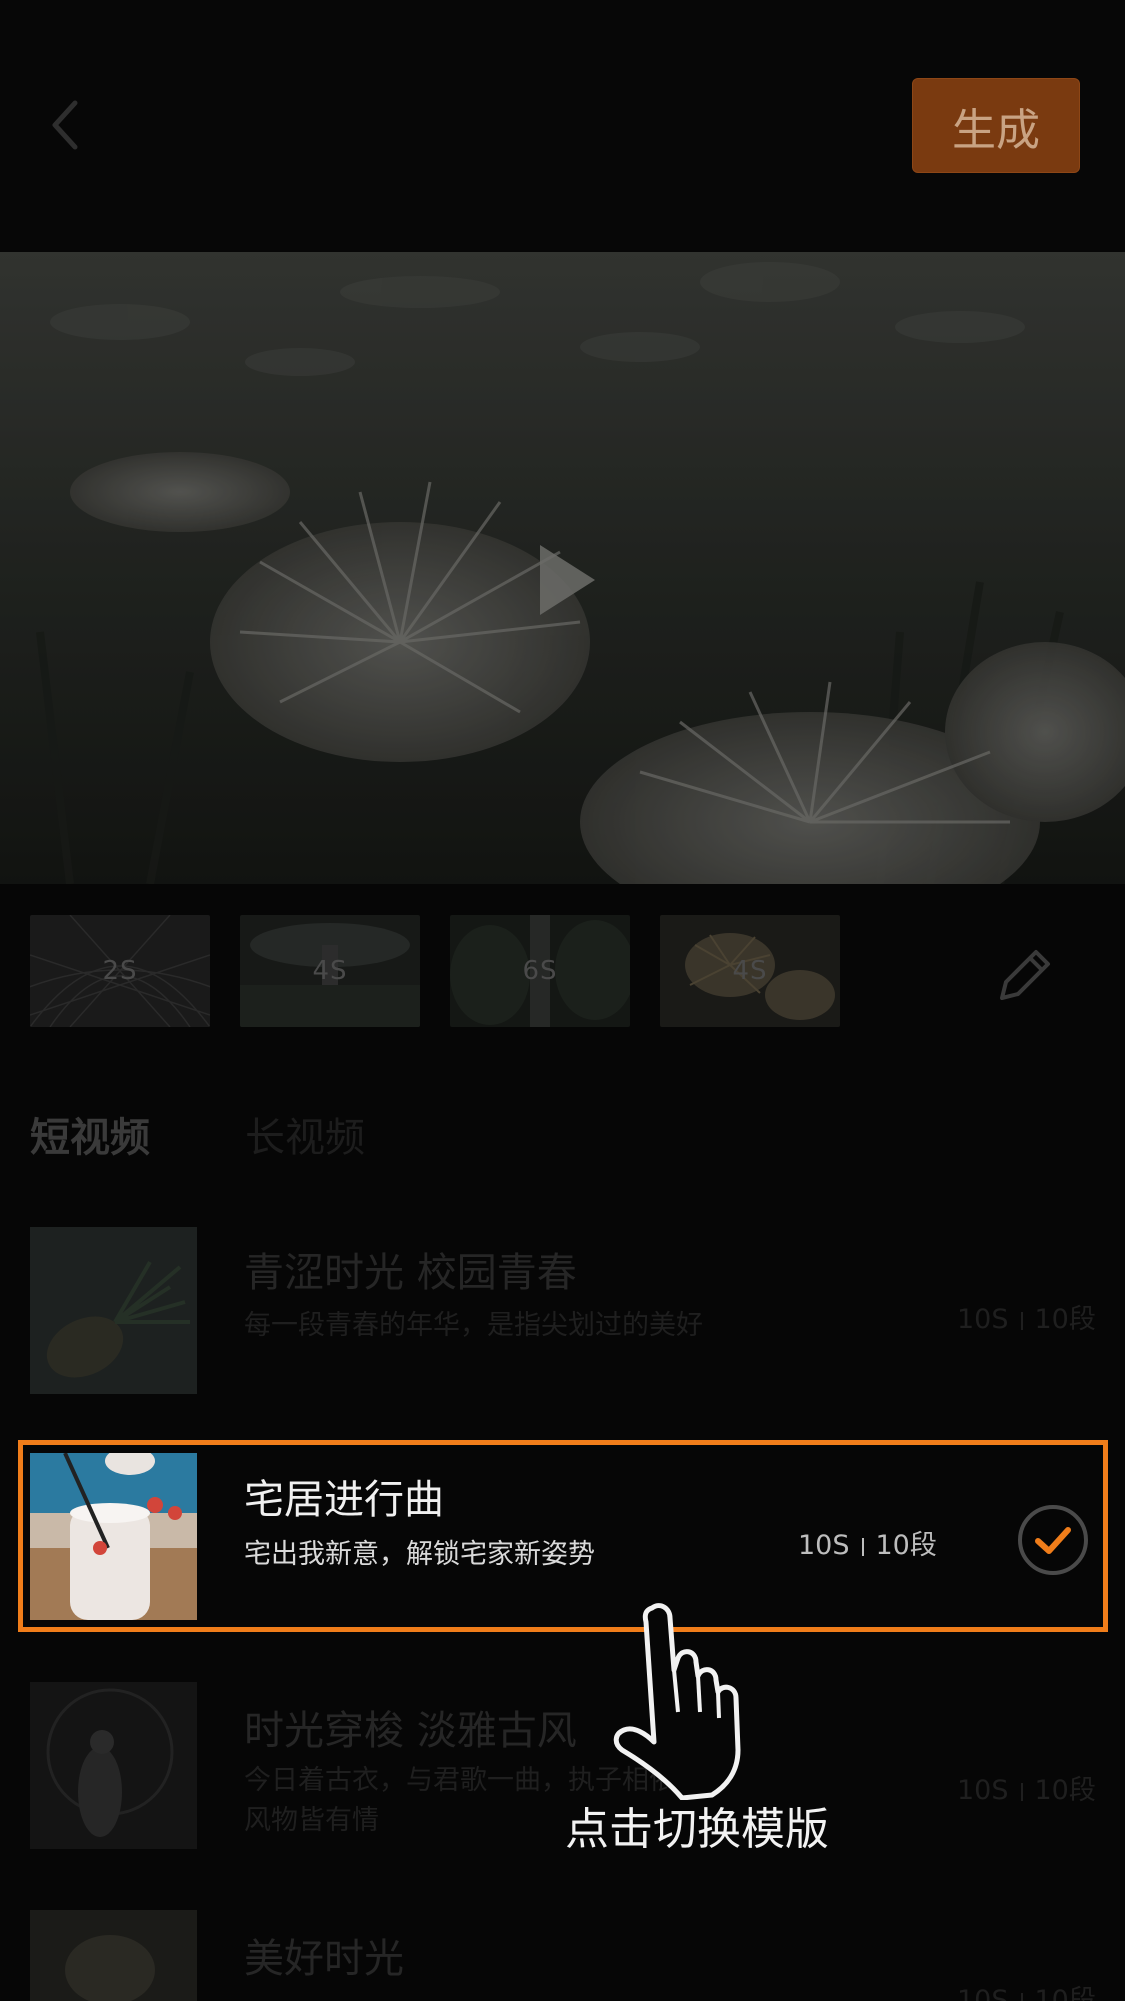  I want to click on tap-hint-text: 点击切换模版, so click(697, 1829).